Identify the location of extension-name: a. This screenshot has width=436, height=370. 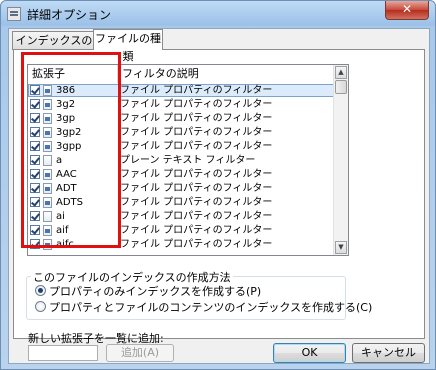
(59, 160).